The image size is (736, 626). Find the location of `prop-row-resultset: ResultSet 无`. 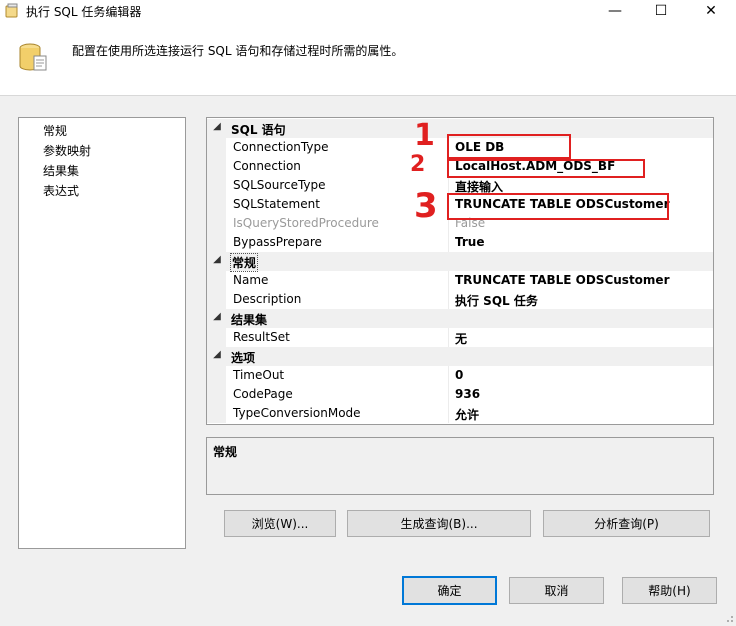

prop-row-resultset: ResultSet 无 is located at coordinates (460, 337).